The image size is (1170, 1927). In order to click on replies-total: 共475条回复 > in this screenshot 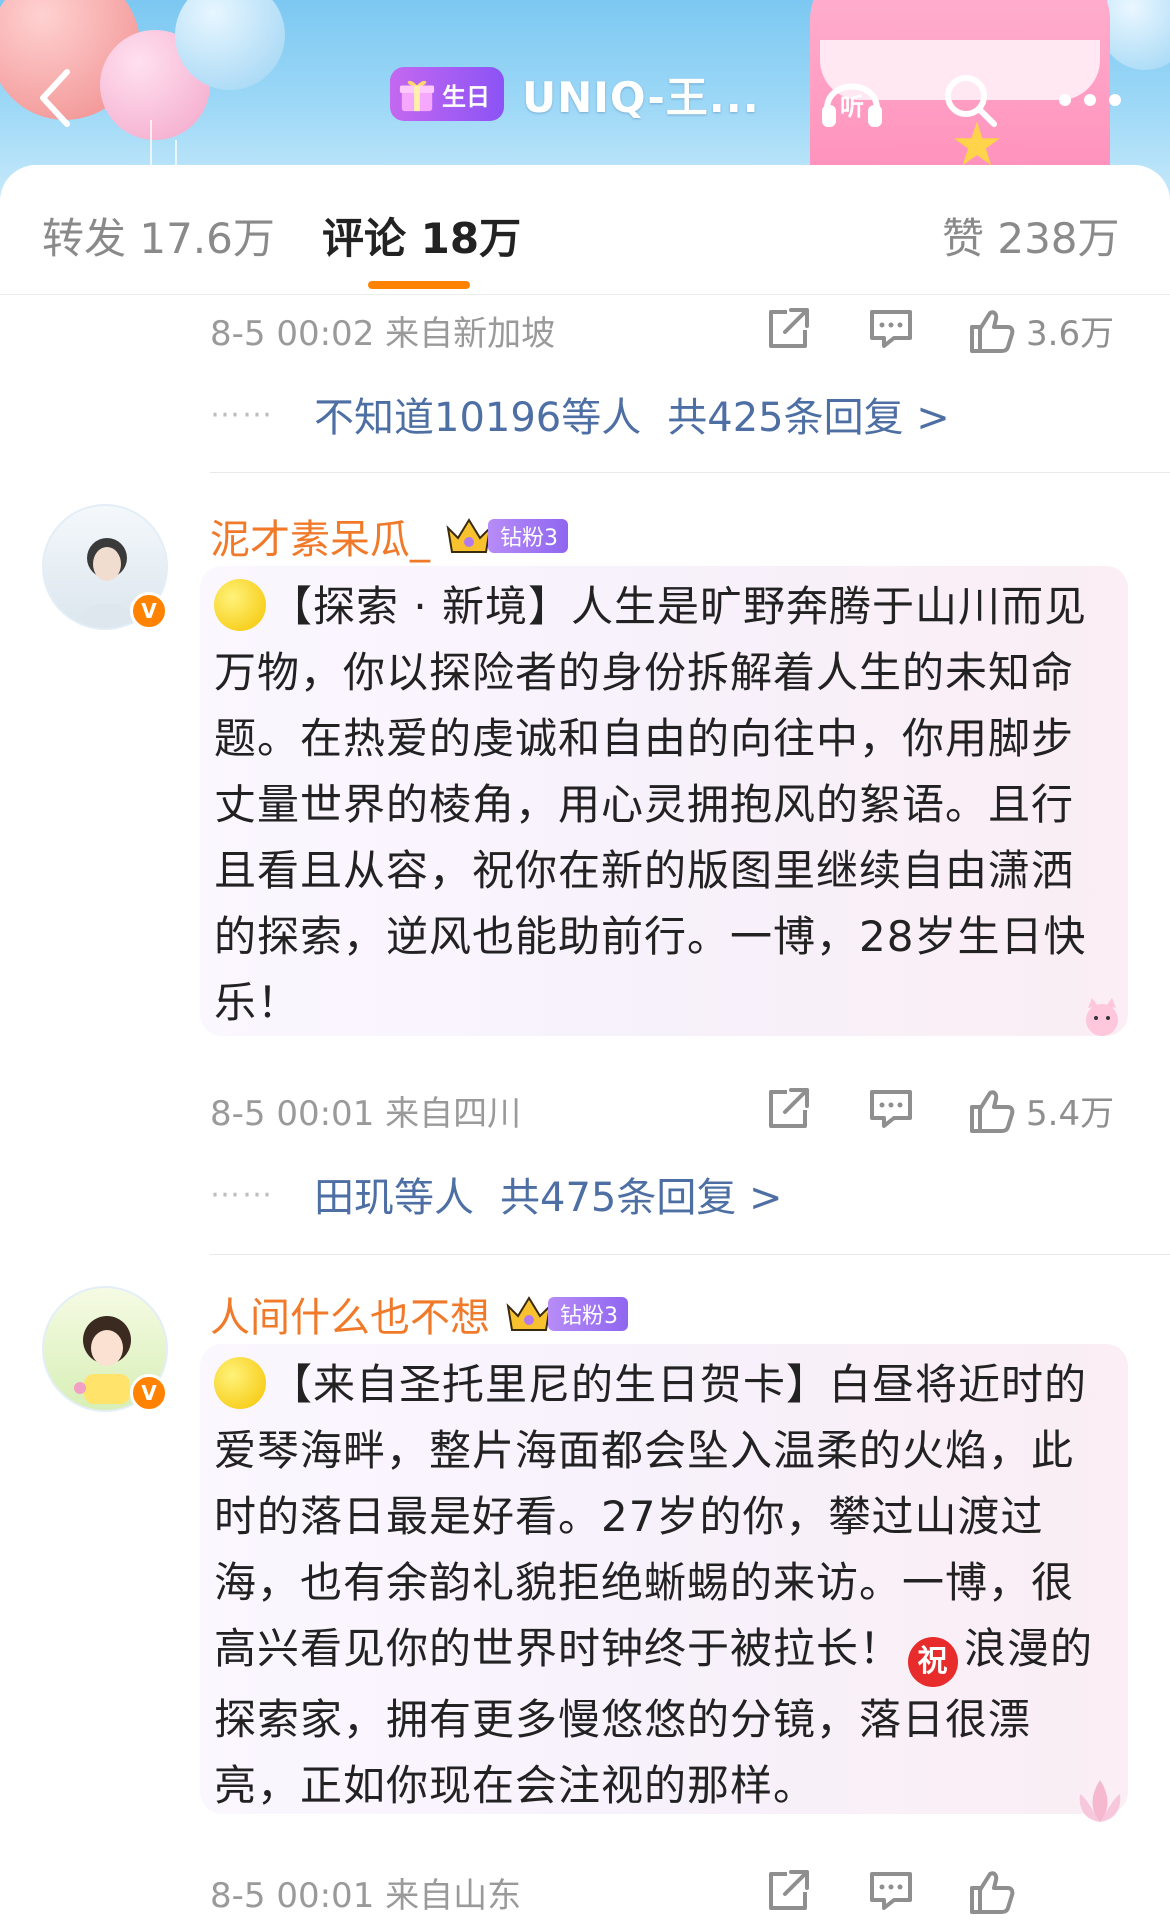, I will do `click(641, 1198)`.